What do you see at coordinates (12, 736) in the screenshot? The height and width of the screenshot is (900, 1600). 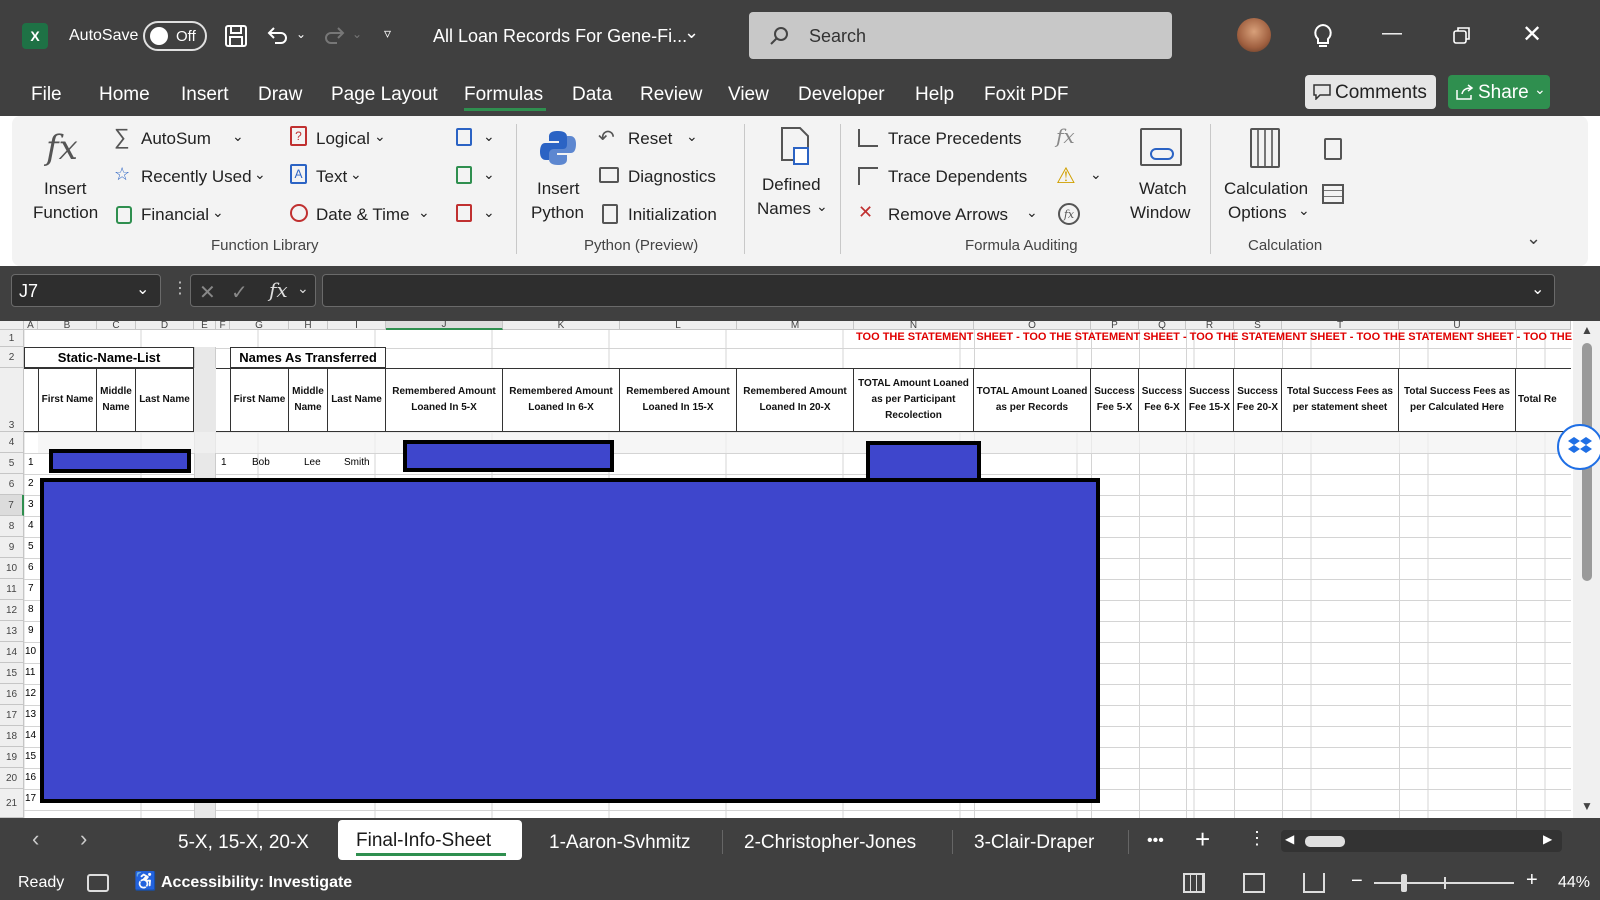 I see `row-header-18: 18` at bounding box center [12, 736].